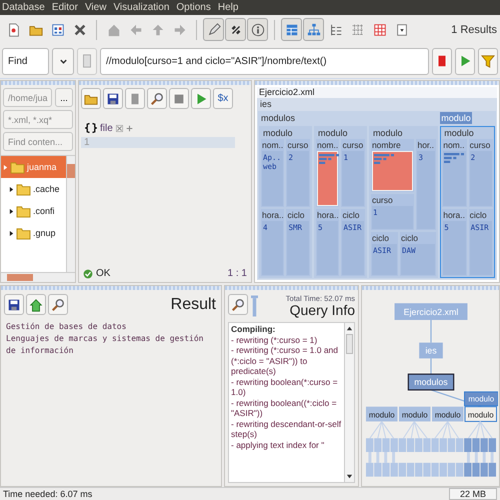  Describe the element at coordinates (472, 494) in the screenshot. I see `memory-indicator: 22 MB` at that location.